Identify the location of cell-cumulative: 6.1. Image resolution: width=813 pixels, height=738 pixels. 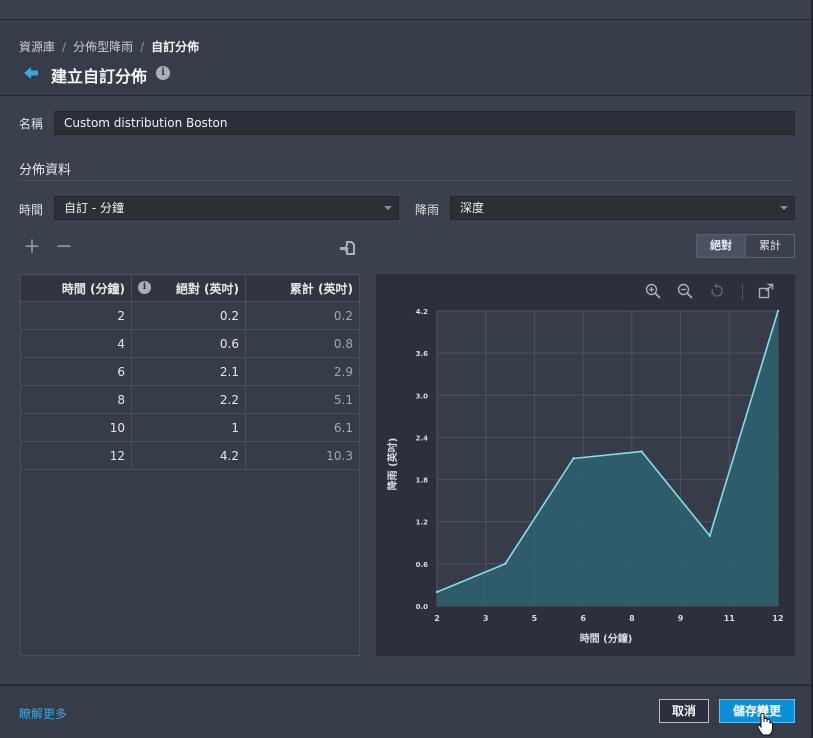
(302, 427).